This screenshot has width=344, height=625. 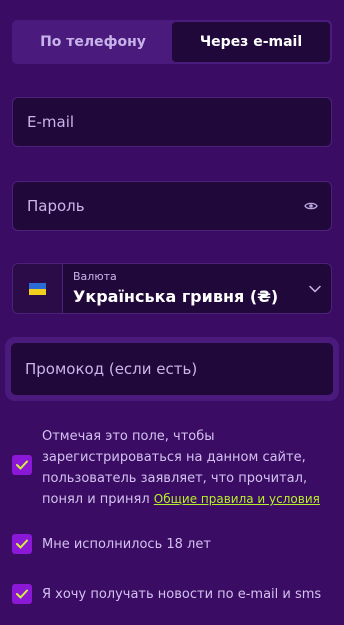 What do you see at coordinates (172, 206) in the screenshot?
I see `password-field: Пароль` at bounding box center [172, 206].